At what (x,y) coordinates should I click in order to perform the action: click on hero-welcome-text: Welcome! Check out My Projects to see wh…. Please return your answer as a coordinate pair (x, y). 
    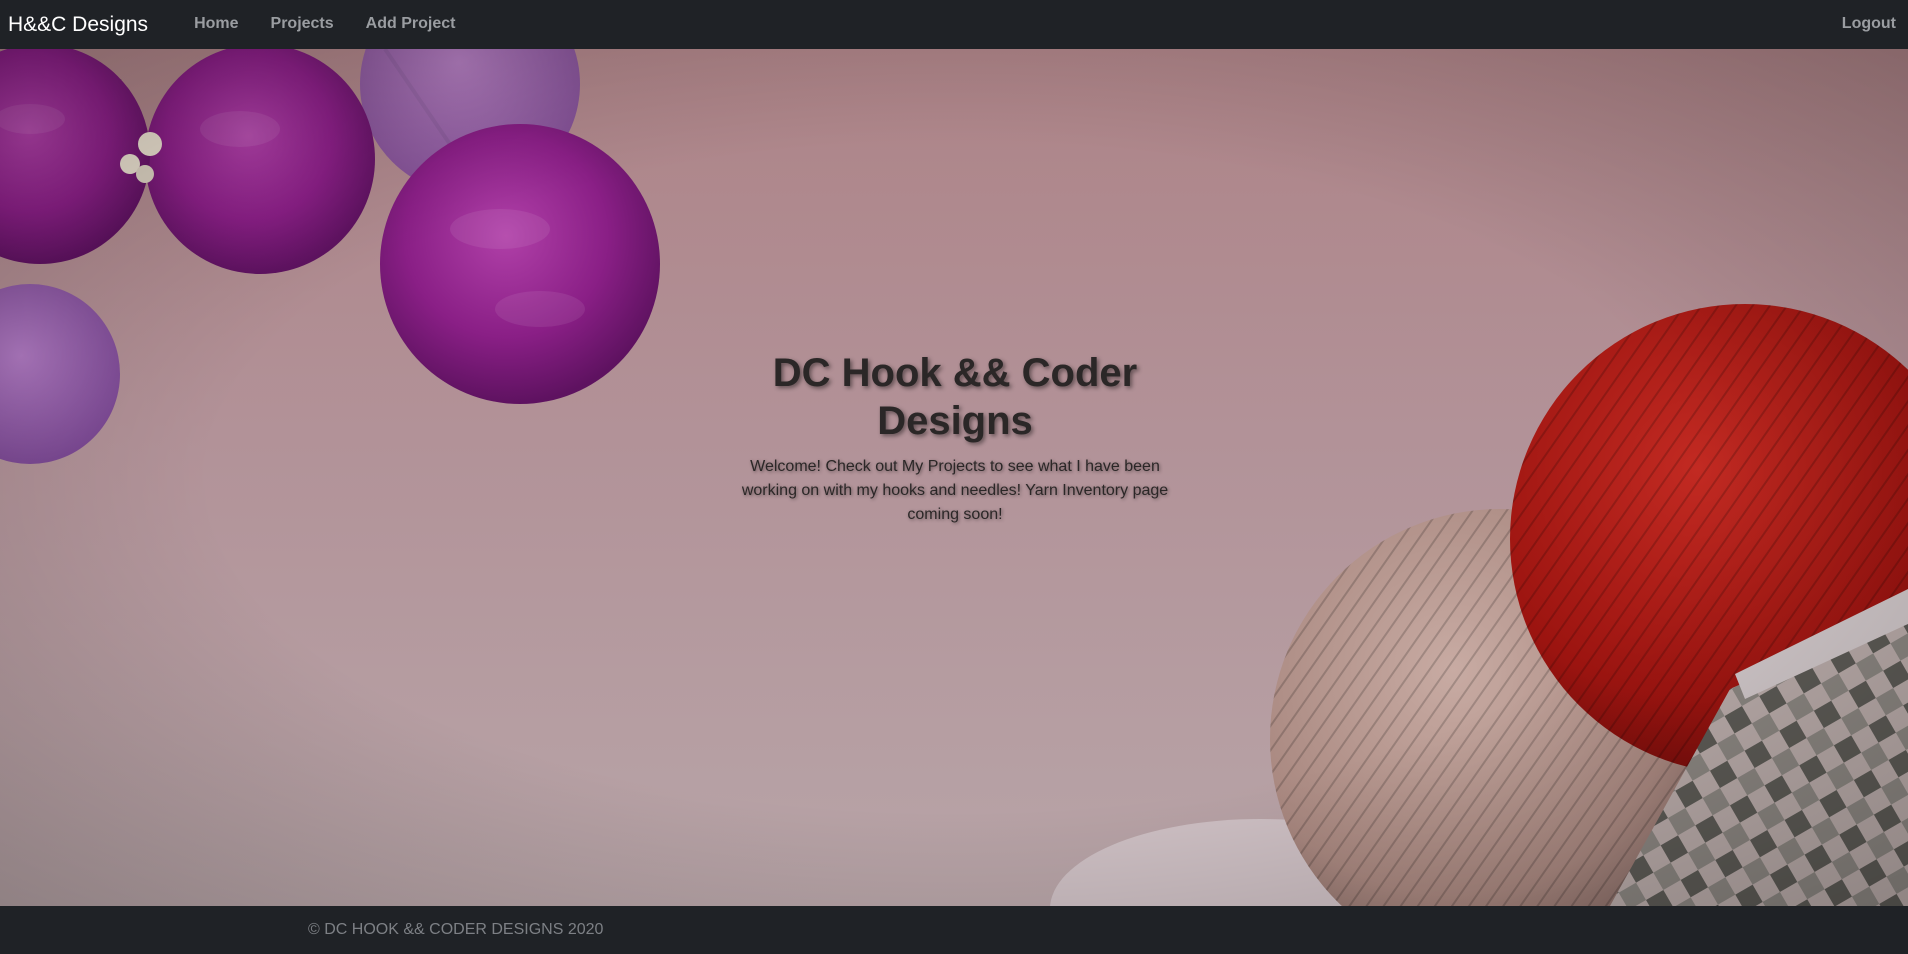
    Looking at the image, I should click on (955, 490).